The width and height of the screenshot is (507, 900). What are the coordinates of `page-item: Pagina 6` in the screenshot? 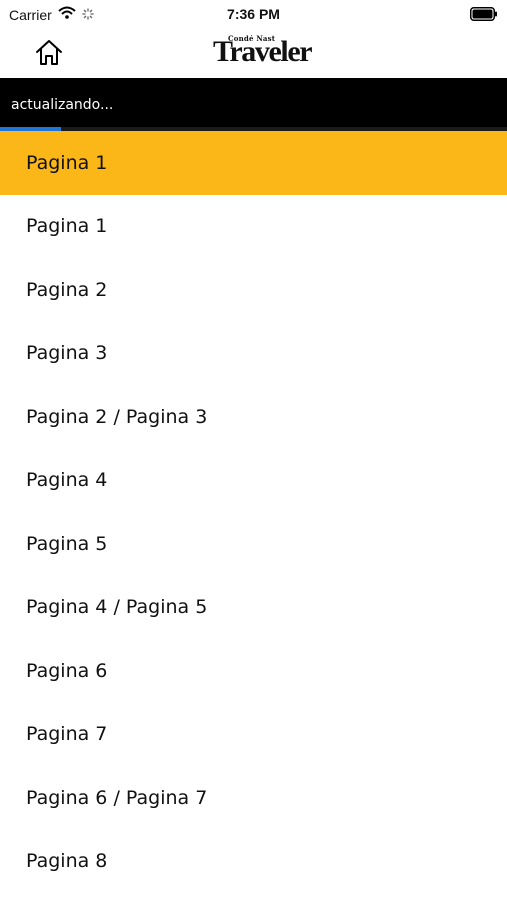 It's located at (253, 671).